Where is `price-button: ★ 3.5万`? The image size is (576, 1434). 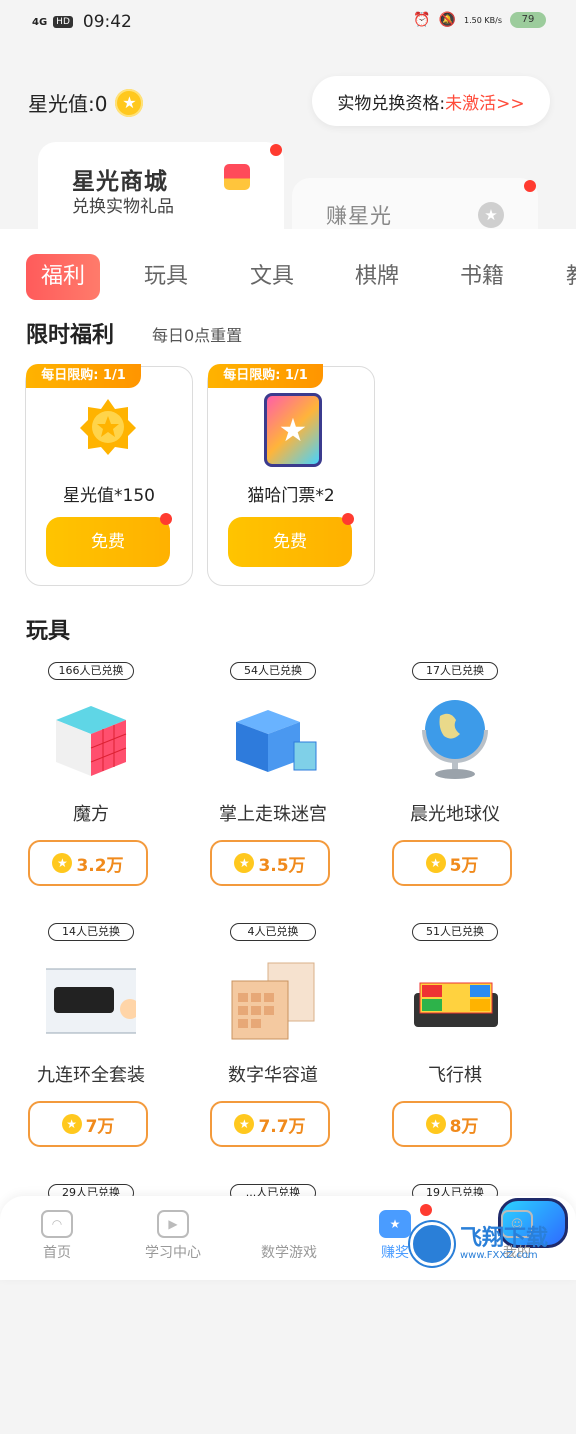
price-button: ★ 3.5万 is located at coordinates (270, 863).